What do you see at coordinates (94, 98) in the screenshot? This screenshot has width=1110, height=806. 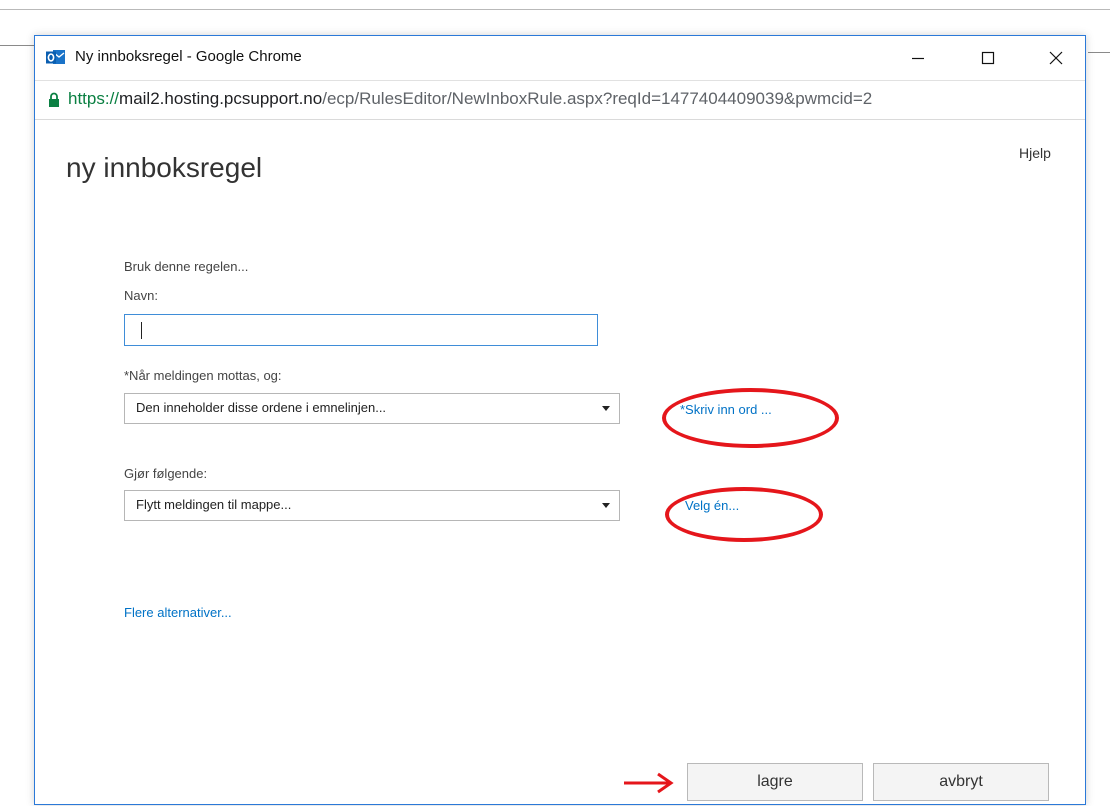 I see `url-scheme: https://` at bounding box center [94, 98].